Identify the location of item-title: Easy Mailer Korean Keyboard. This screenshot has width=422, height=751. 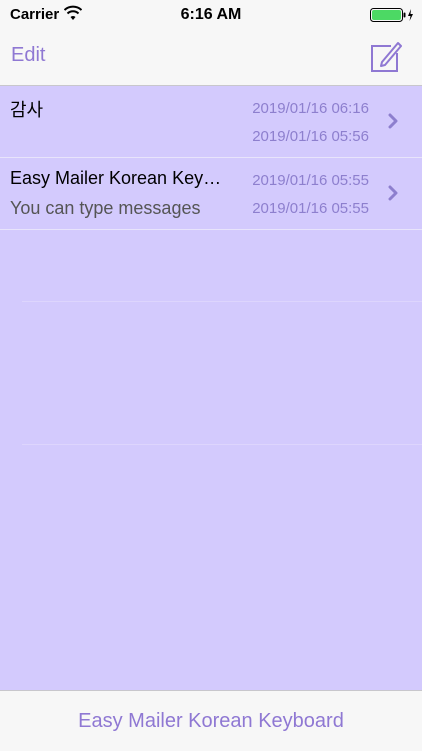
(117, 178).